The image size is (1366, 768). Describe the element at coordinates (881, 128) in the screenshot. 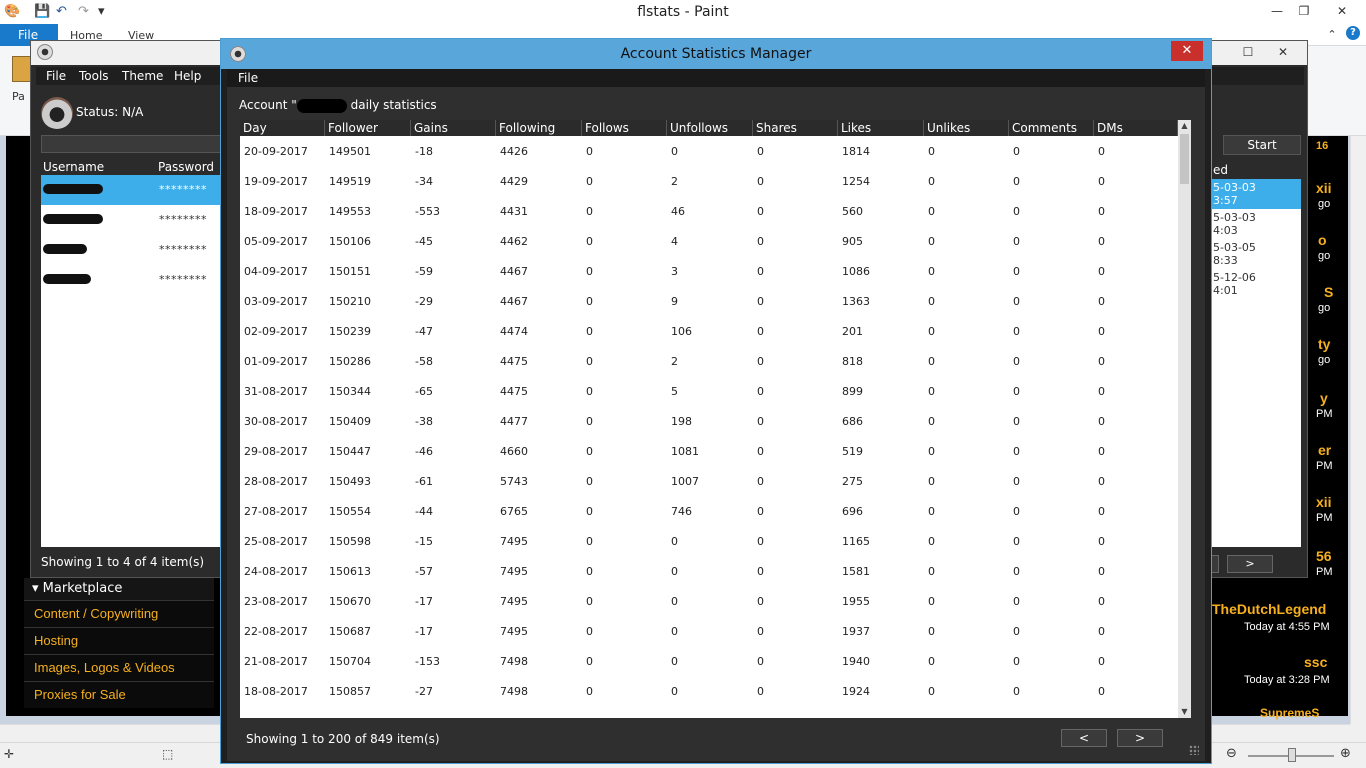

I see `column-likes: Likes` at that location.